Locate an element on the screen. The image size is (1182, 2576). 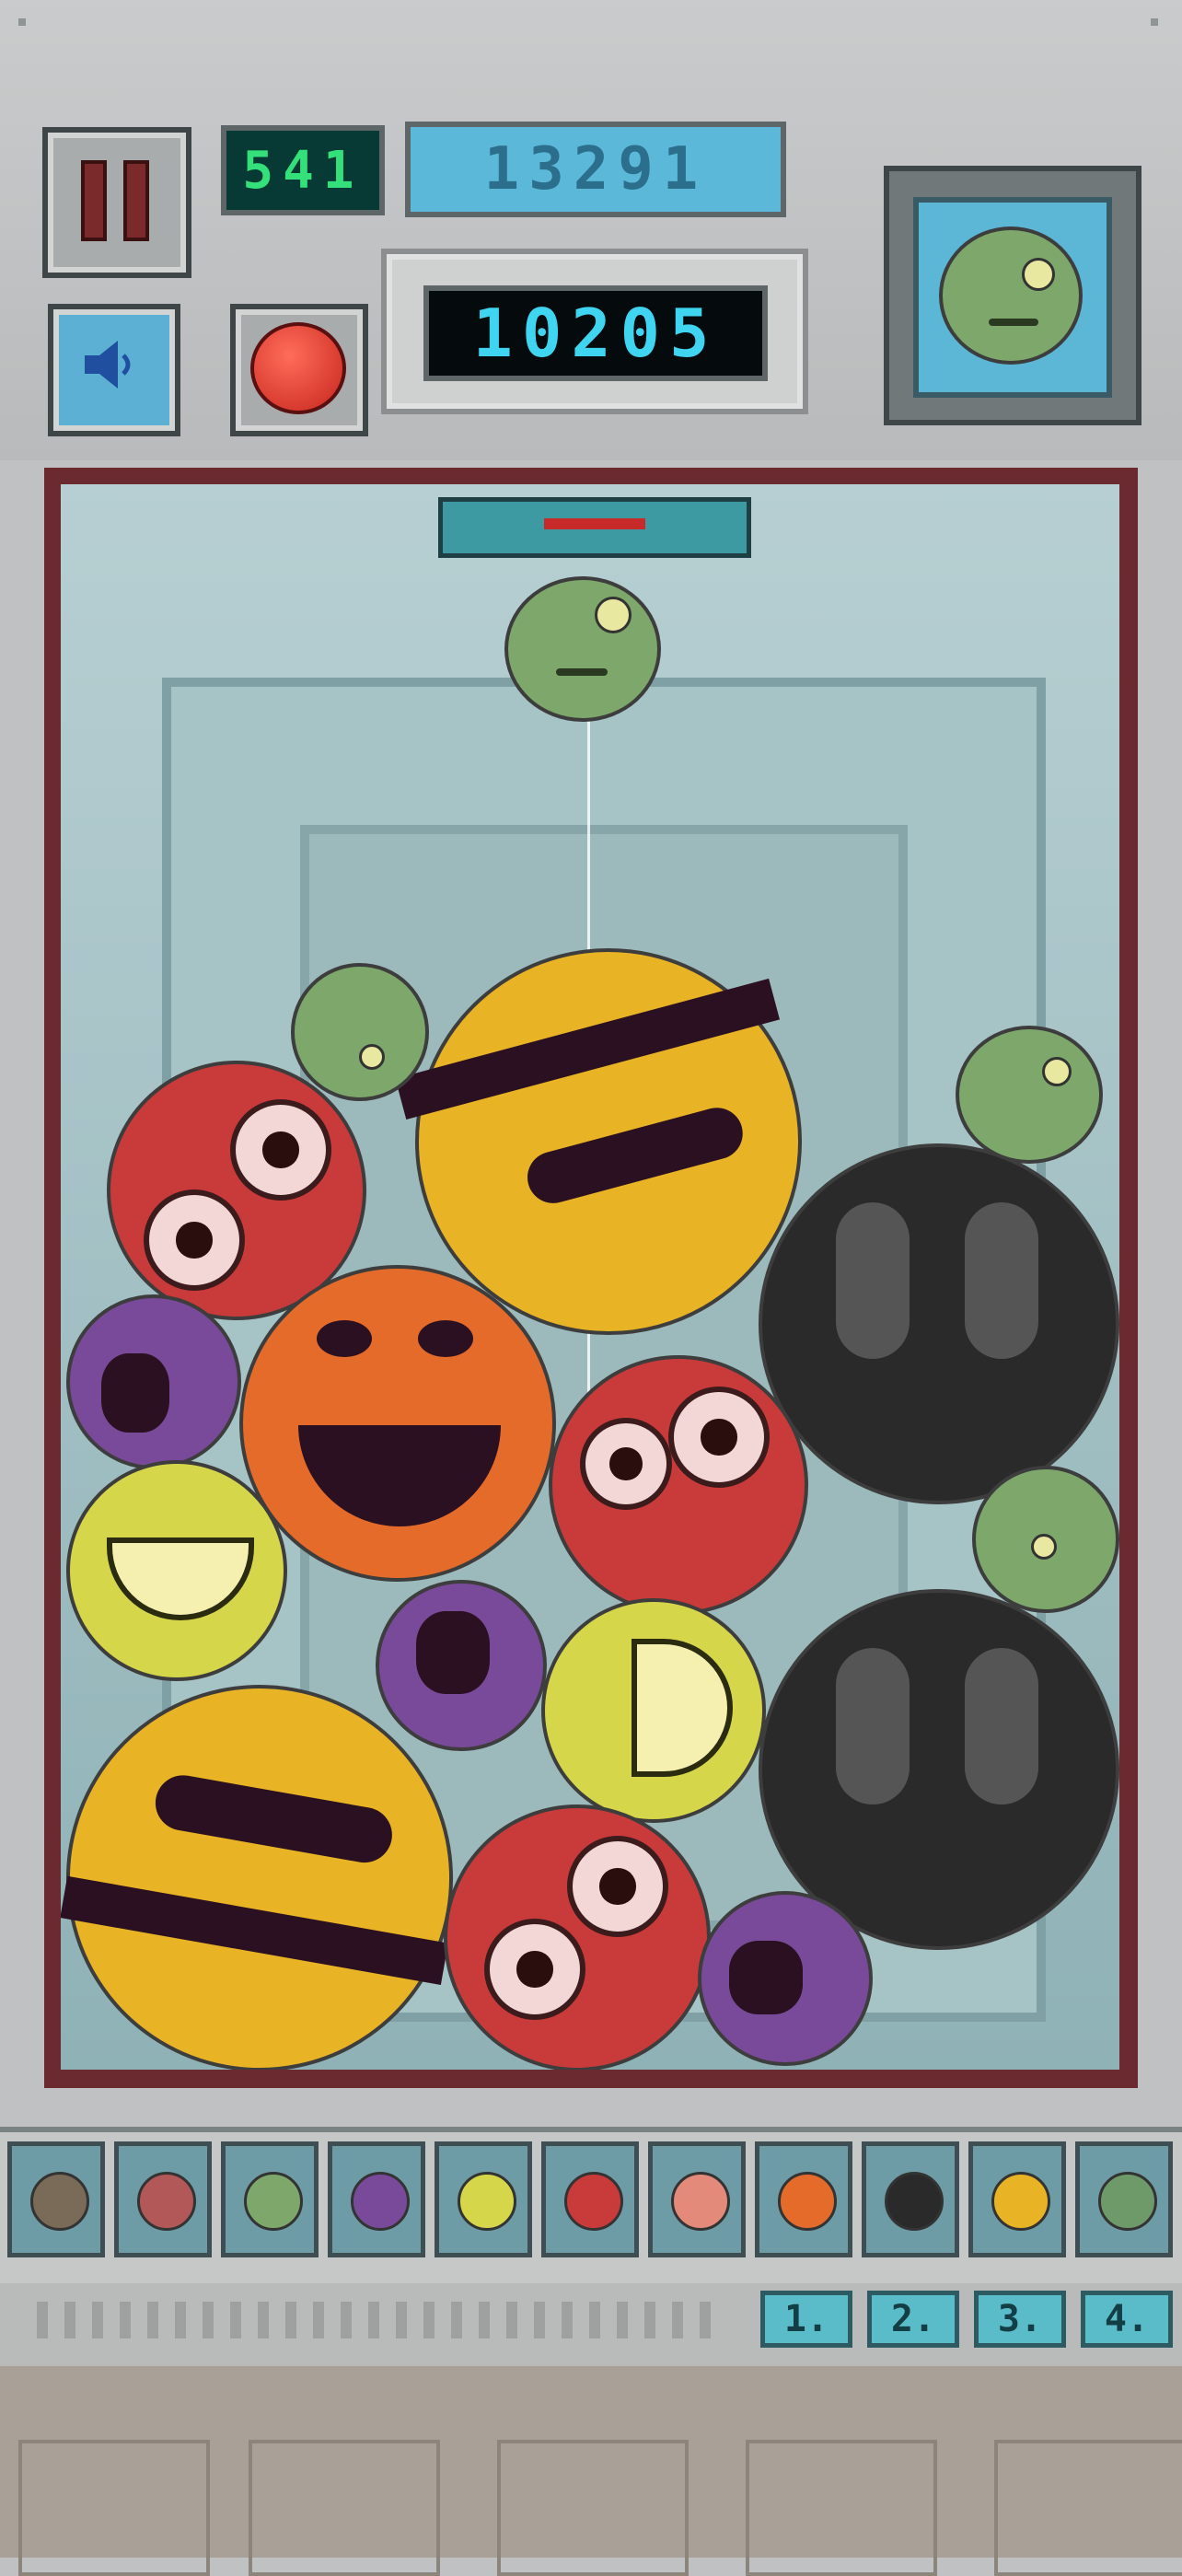
red-action-button is located at coordinates (299, 370).